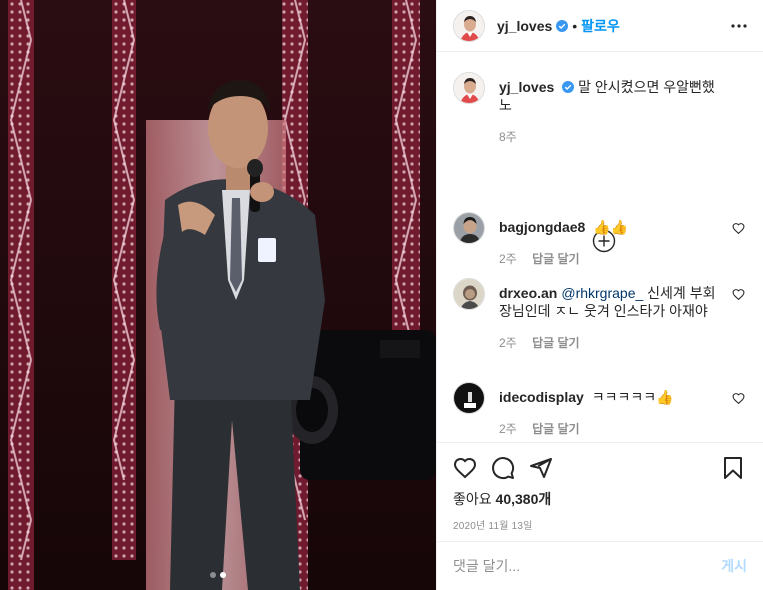  What do you see at coordinates (526, 87) in the screenshot?
I see `caption-username: yj_loves` at bounding box center [526, 87].